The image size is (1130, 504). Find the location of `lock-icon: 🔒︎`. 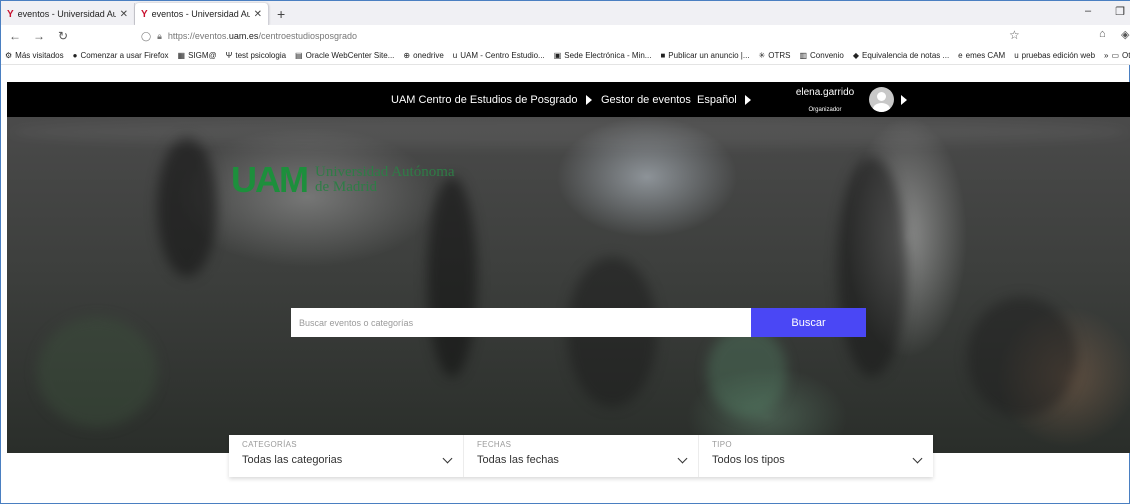

lock-icon: 🔒︎ is located at coordinates (159, 35).